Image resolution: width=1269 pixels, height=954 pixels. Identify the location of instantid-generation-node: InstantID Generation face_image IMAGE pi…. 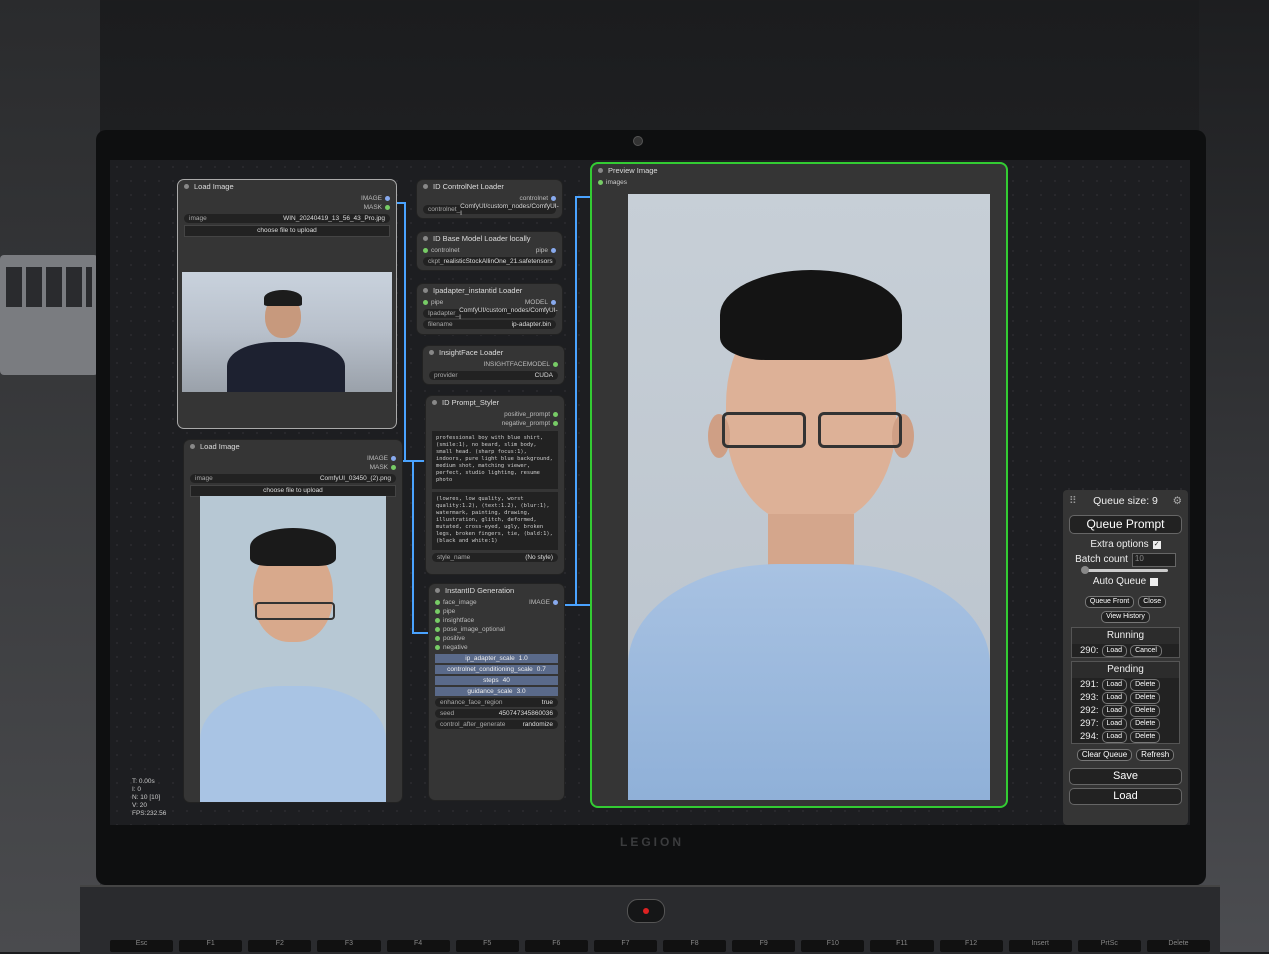
(496, 692).